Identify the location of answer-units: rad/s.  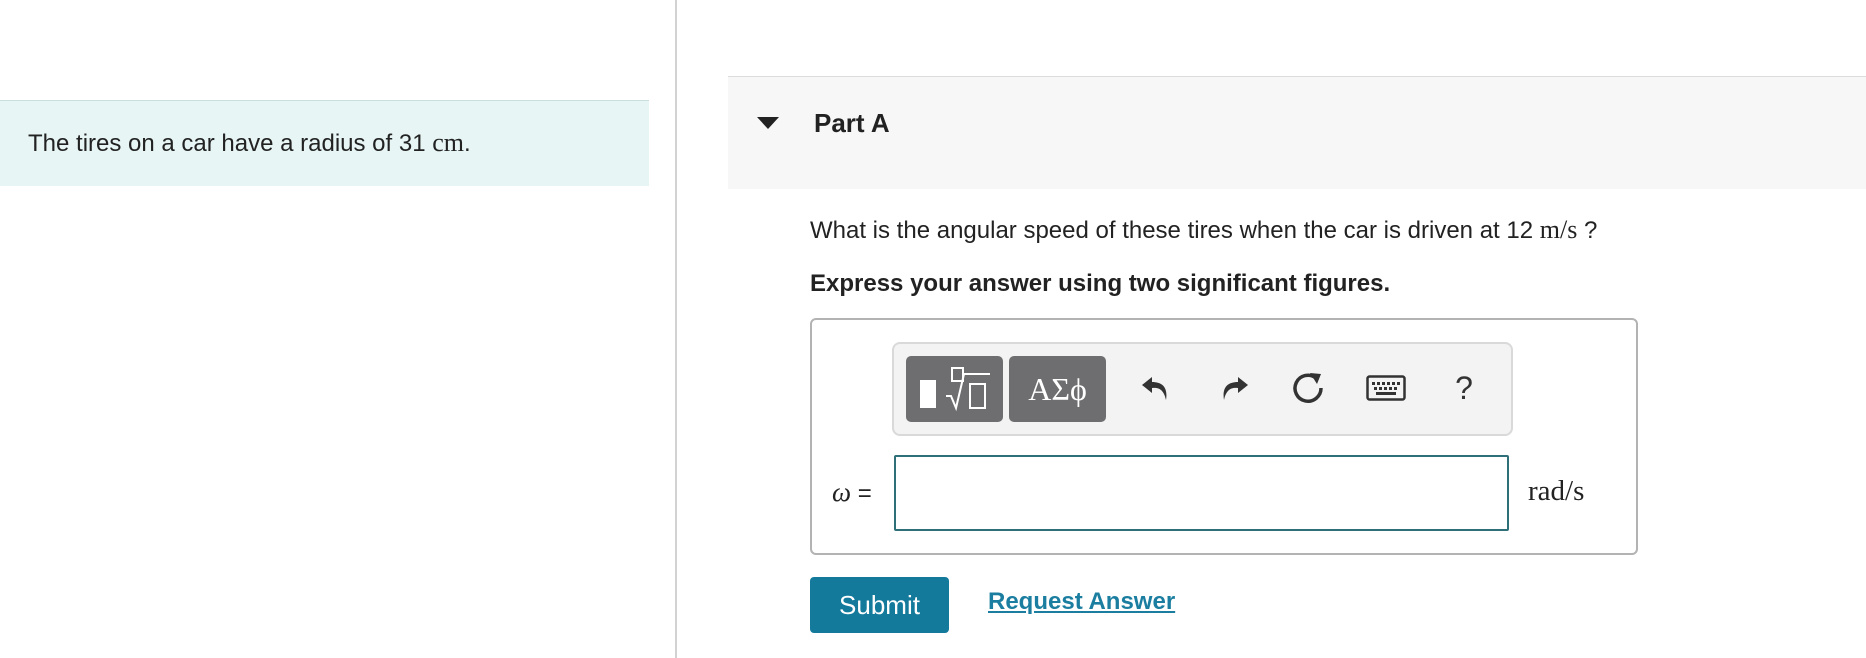
(1556, 491).